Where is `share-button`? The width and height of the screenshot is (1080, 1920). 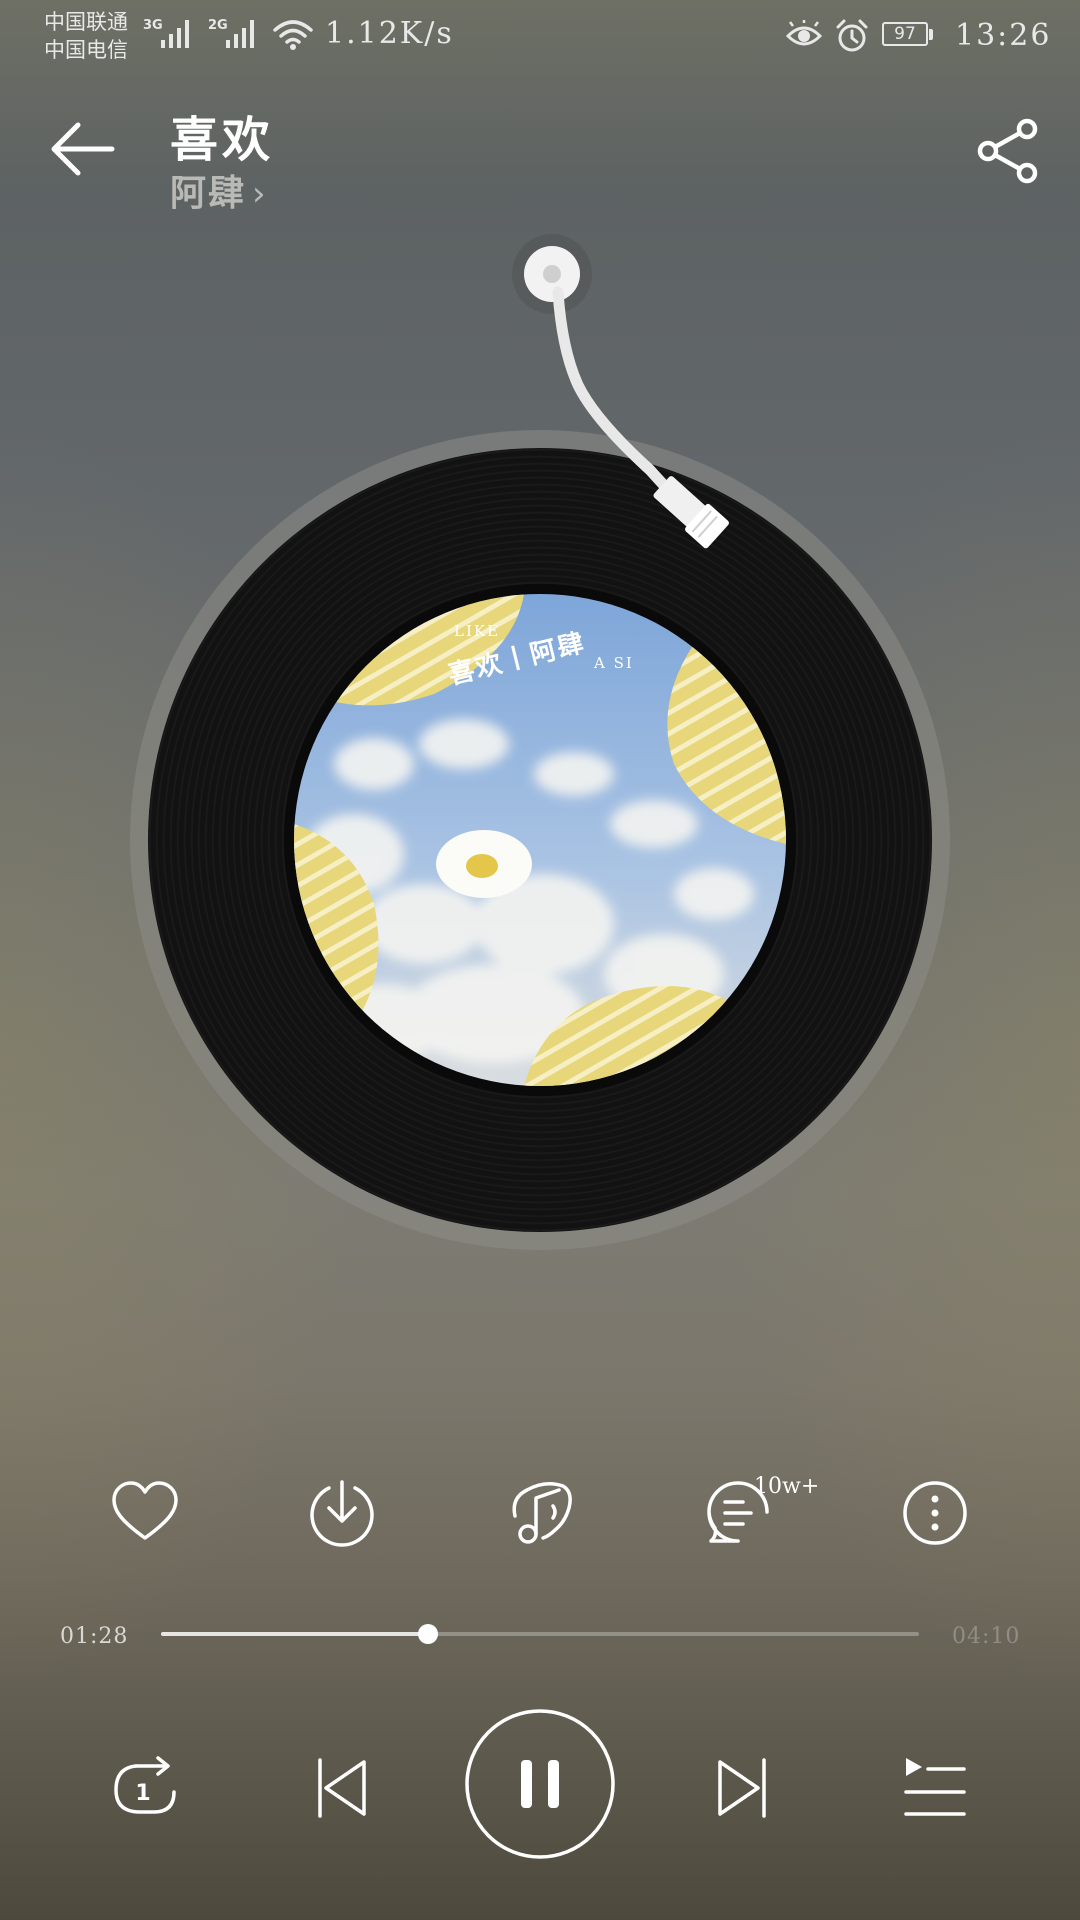 share-button is located at coordinates (1008, 151).